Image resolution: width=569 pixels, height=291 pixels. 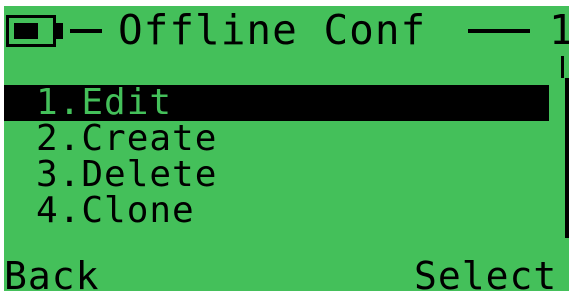 What do you see at coordinates (276, 175) in the screenshot?
I see `menu-item-delete: 3.Delete` at bounding box center [276, 175].